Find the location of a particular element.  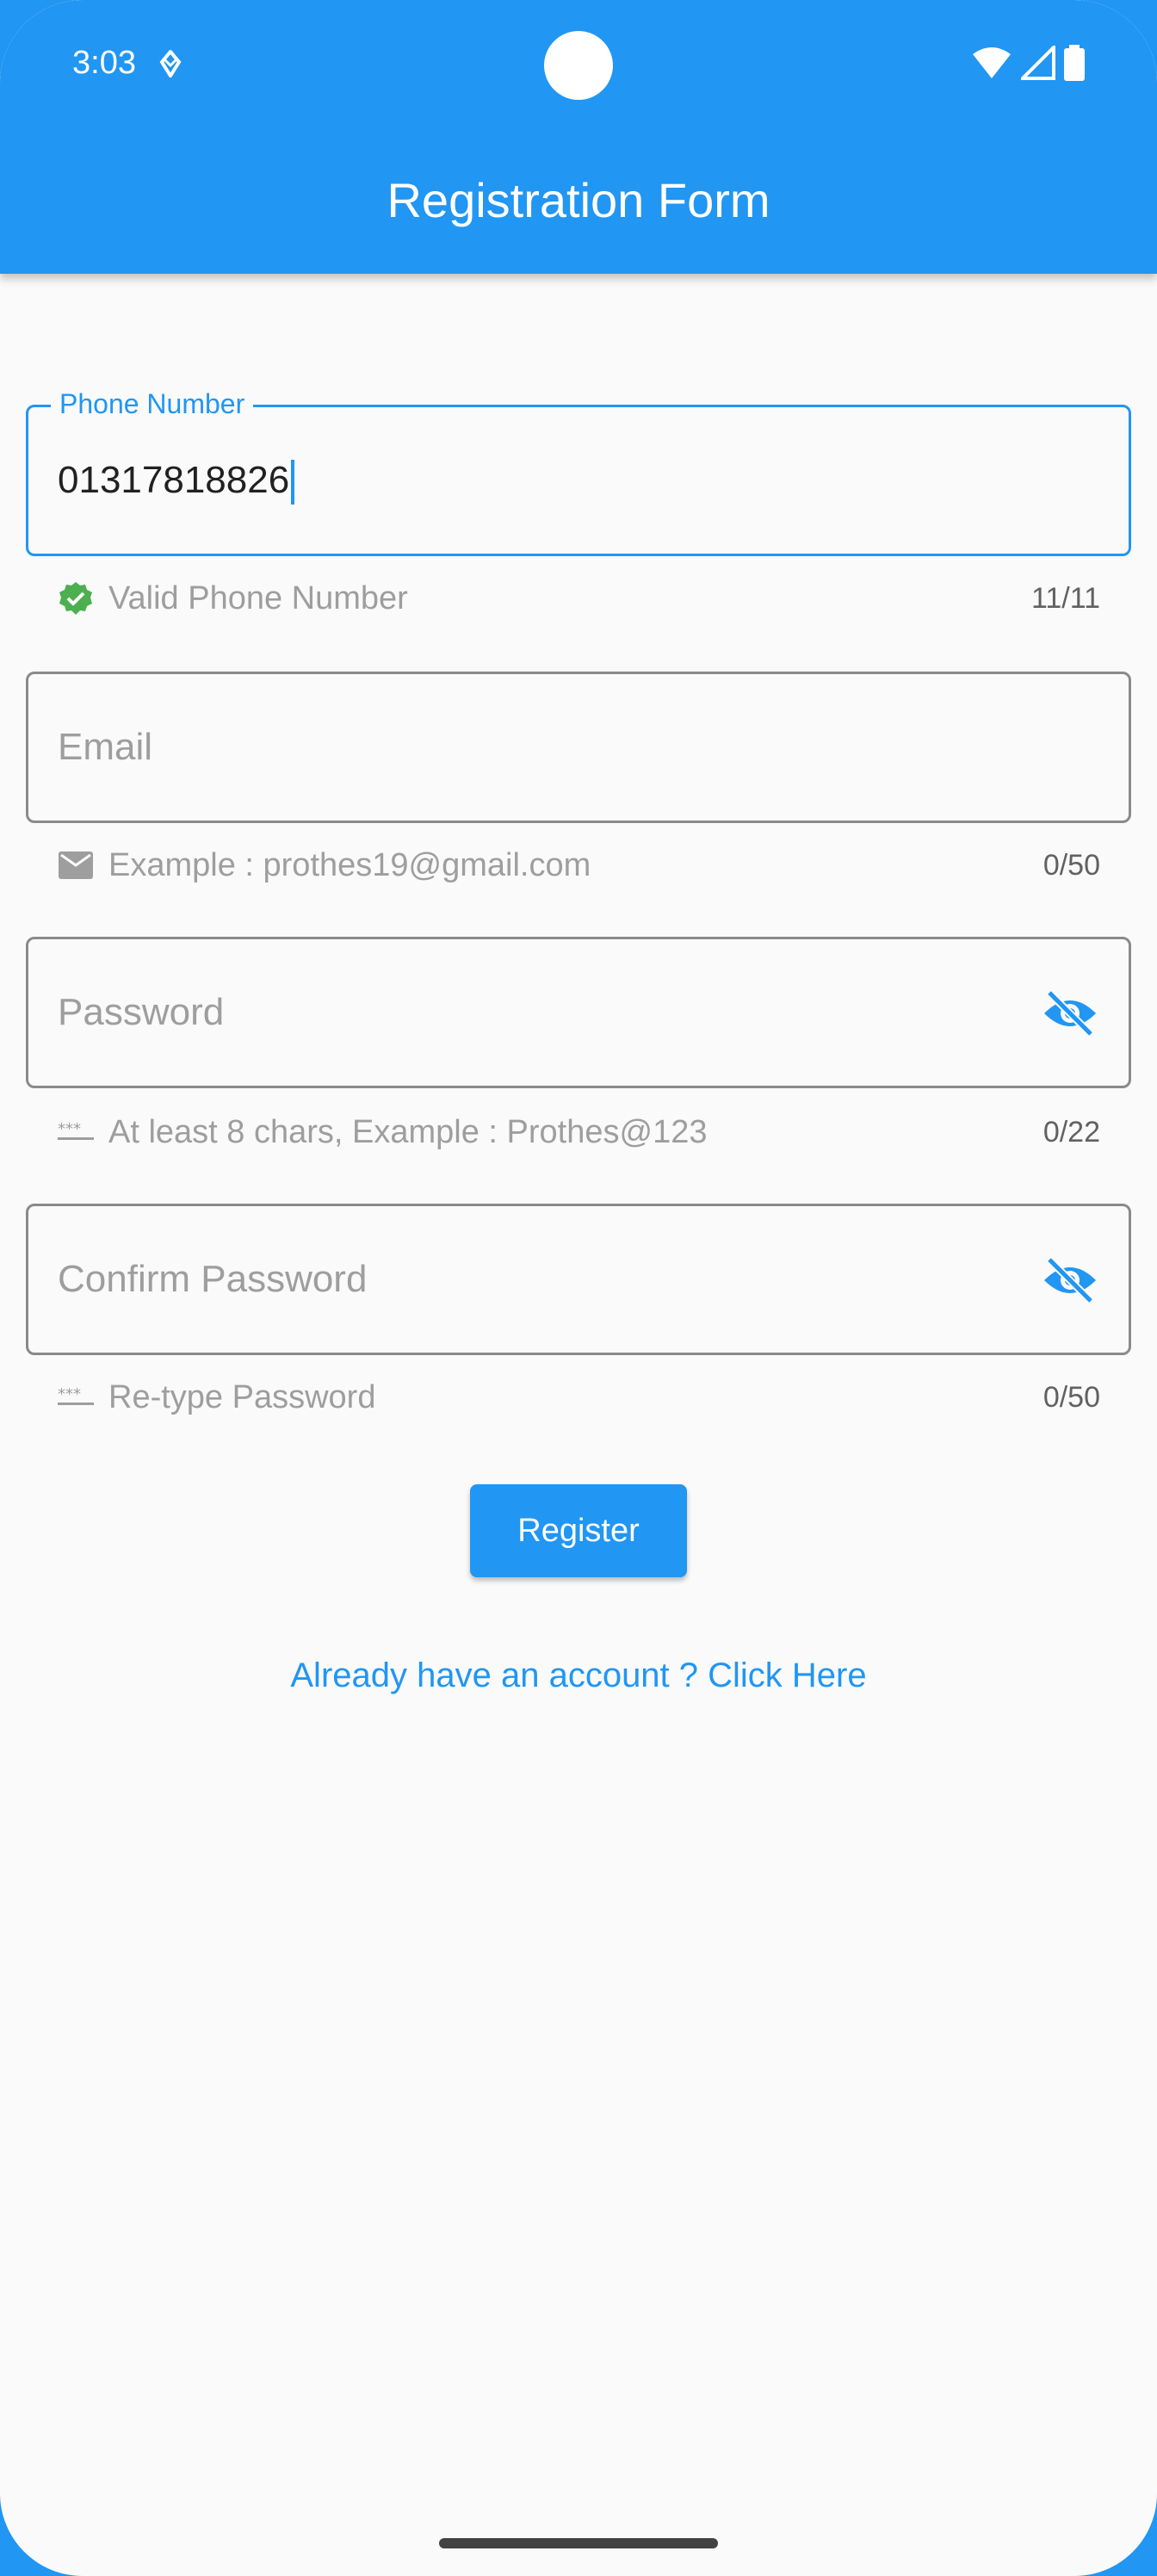

wifi-icon is located at coordinates (992, 63).